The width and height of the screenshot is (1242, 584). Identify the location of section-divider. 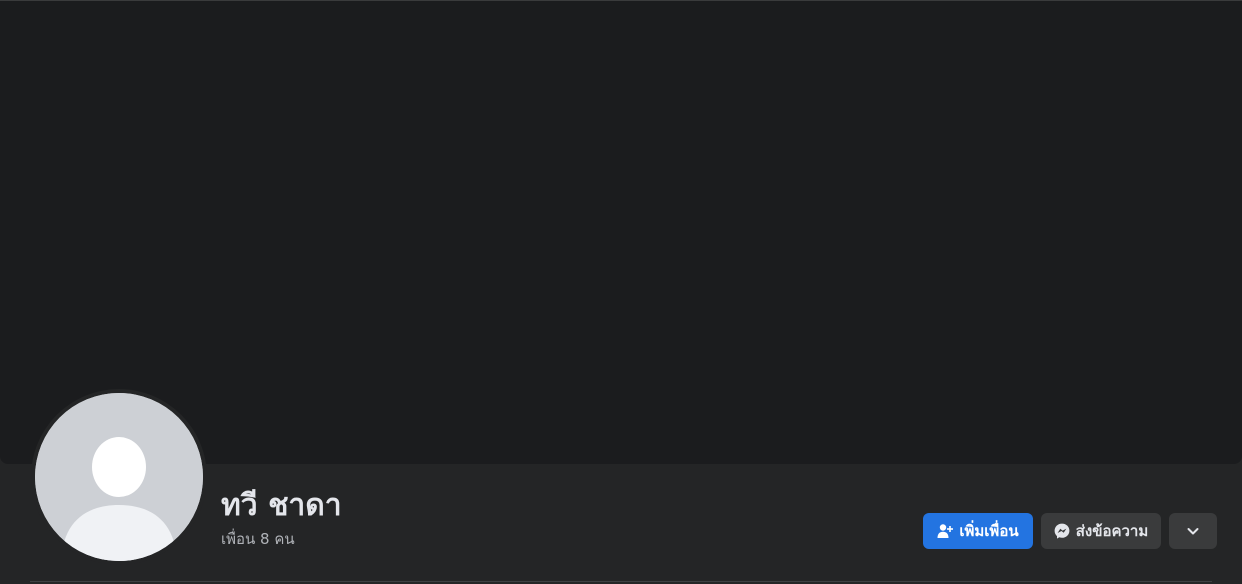
(621, 581).